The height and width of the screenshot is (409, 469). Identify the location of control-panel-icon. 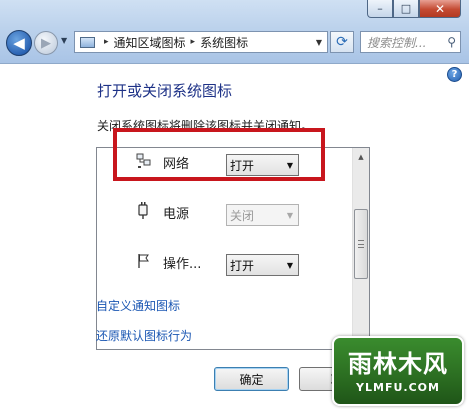
(87, 42).